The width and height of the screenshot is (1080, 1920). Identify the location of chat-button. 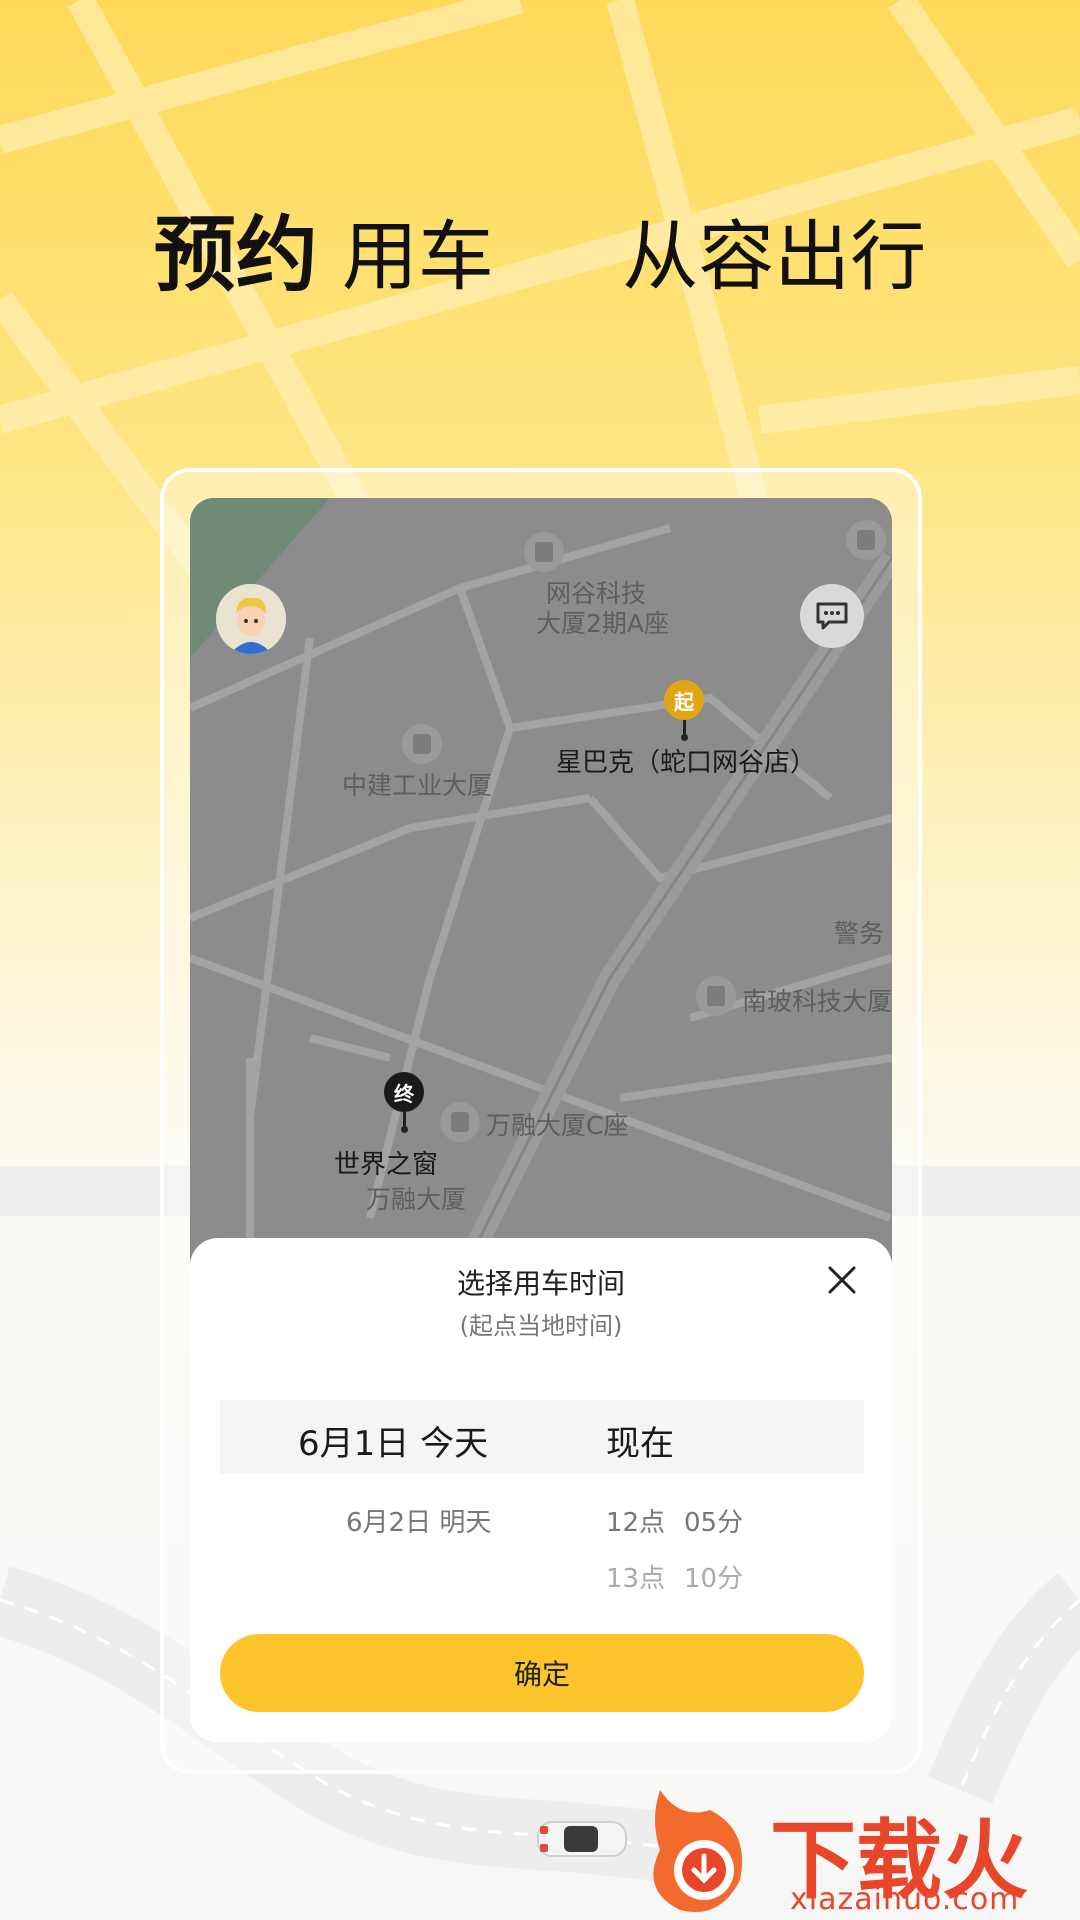
(832, 616).